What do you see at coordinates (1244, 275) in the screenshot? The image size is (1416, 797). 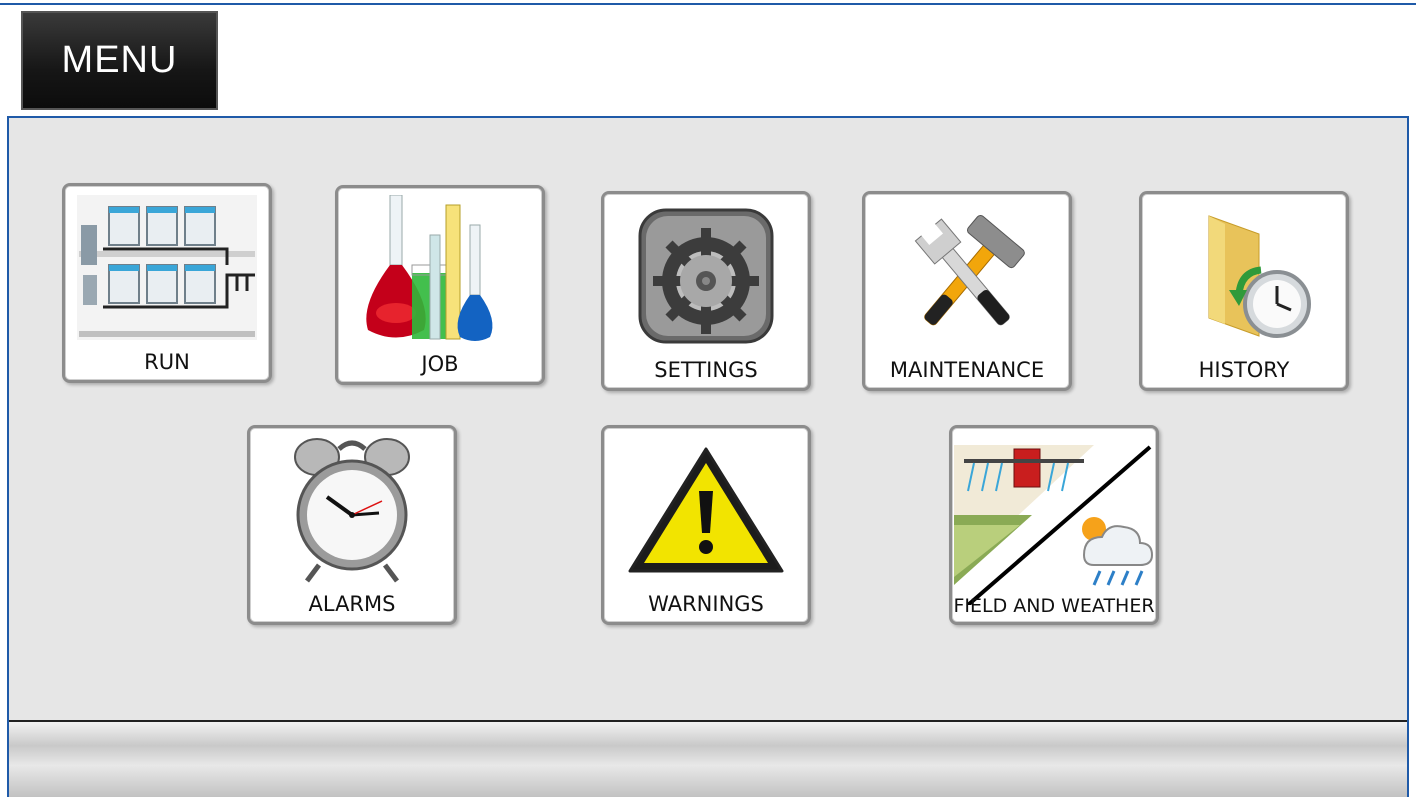 I see `folder-clock-icon` at bounding box center [1244, 275].